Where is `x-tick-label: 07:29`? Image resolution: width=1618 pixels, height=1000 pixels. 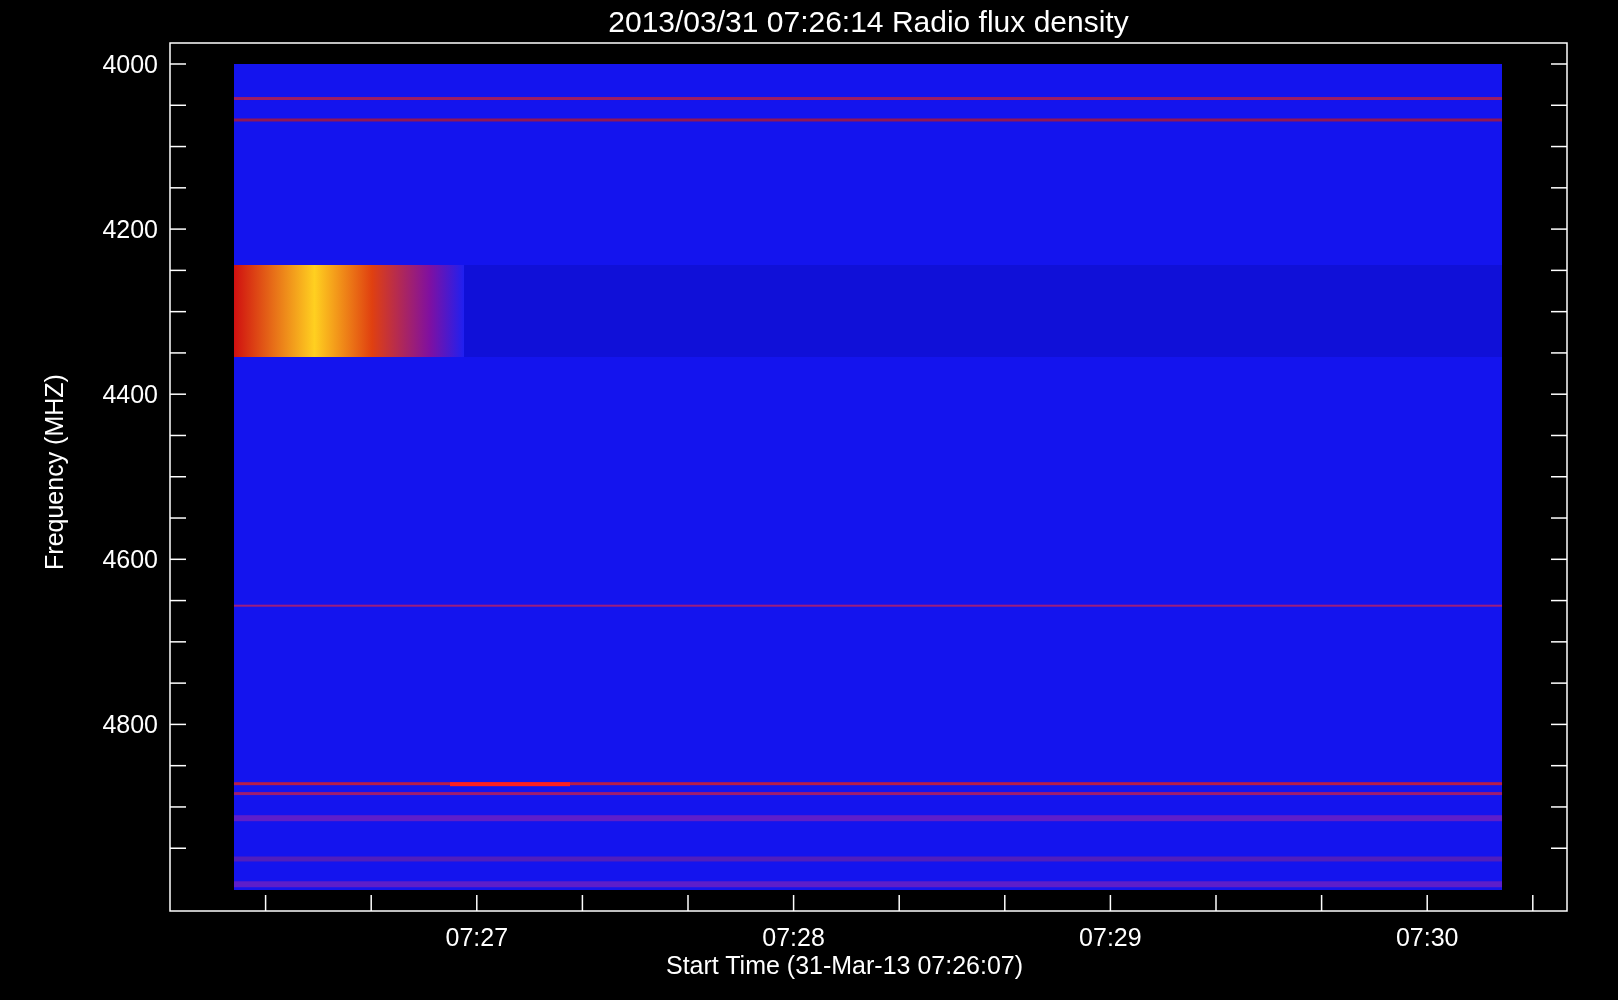
x-tick-label: 07:29 is located at coordinates (1110, 937).